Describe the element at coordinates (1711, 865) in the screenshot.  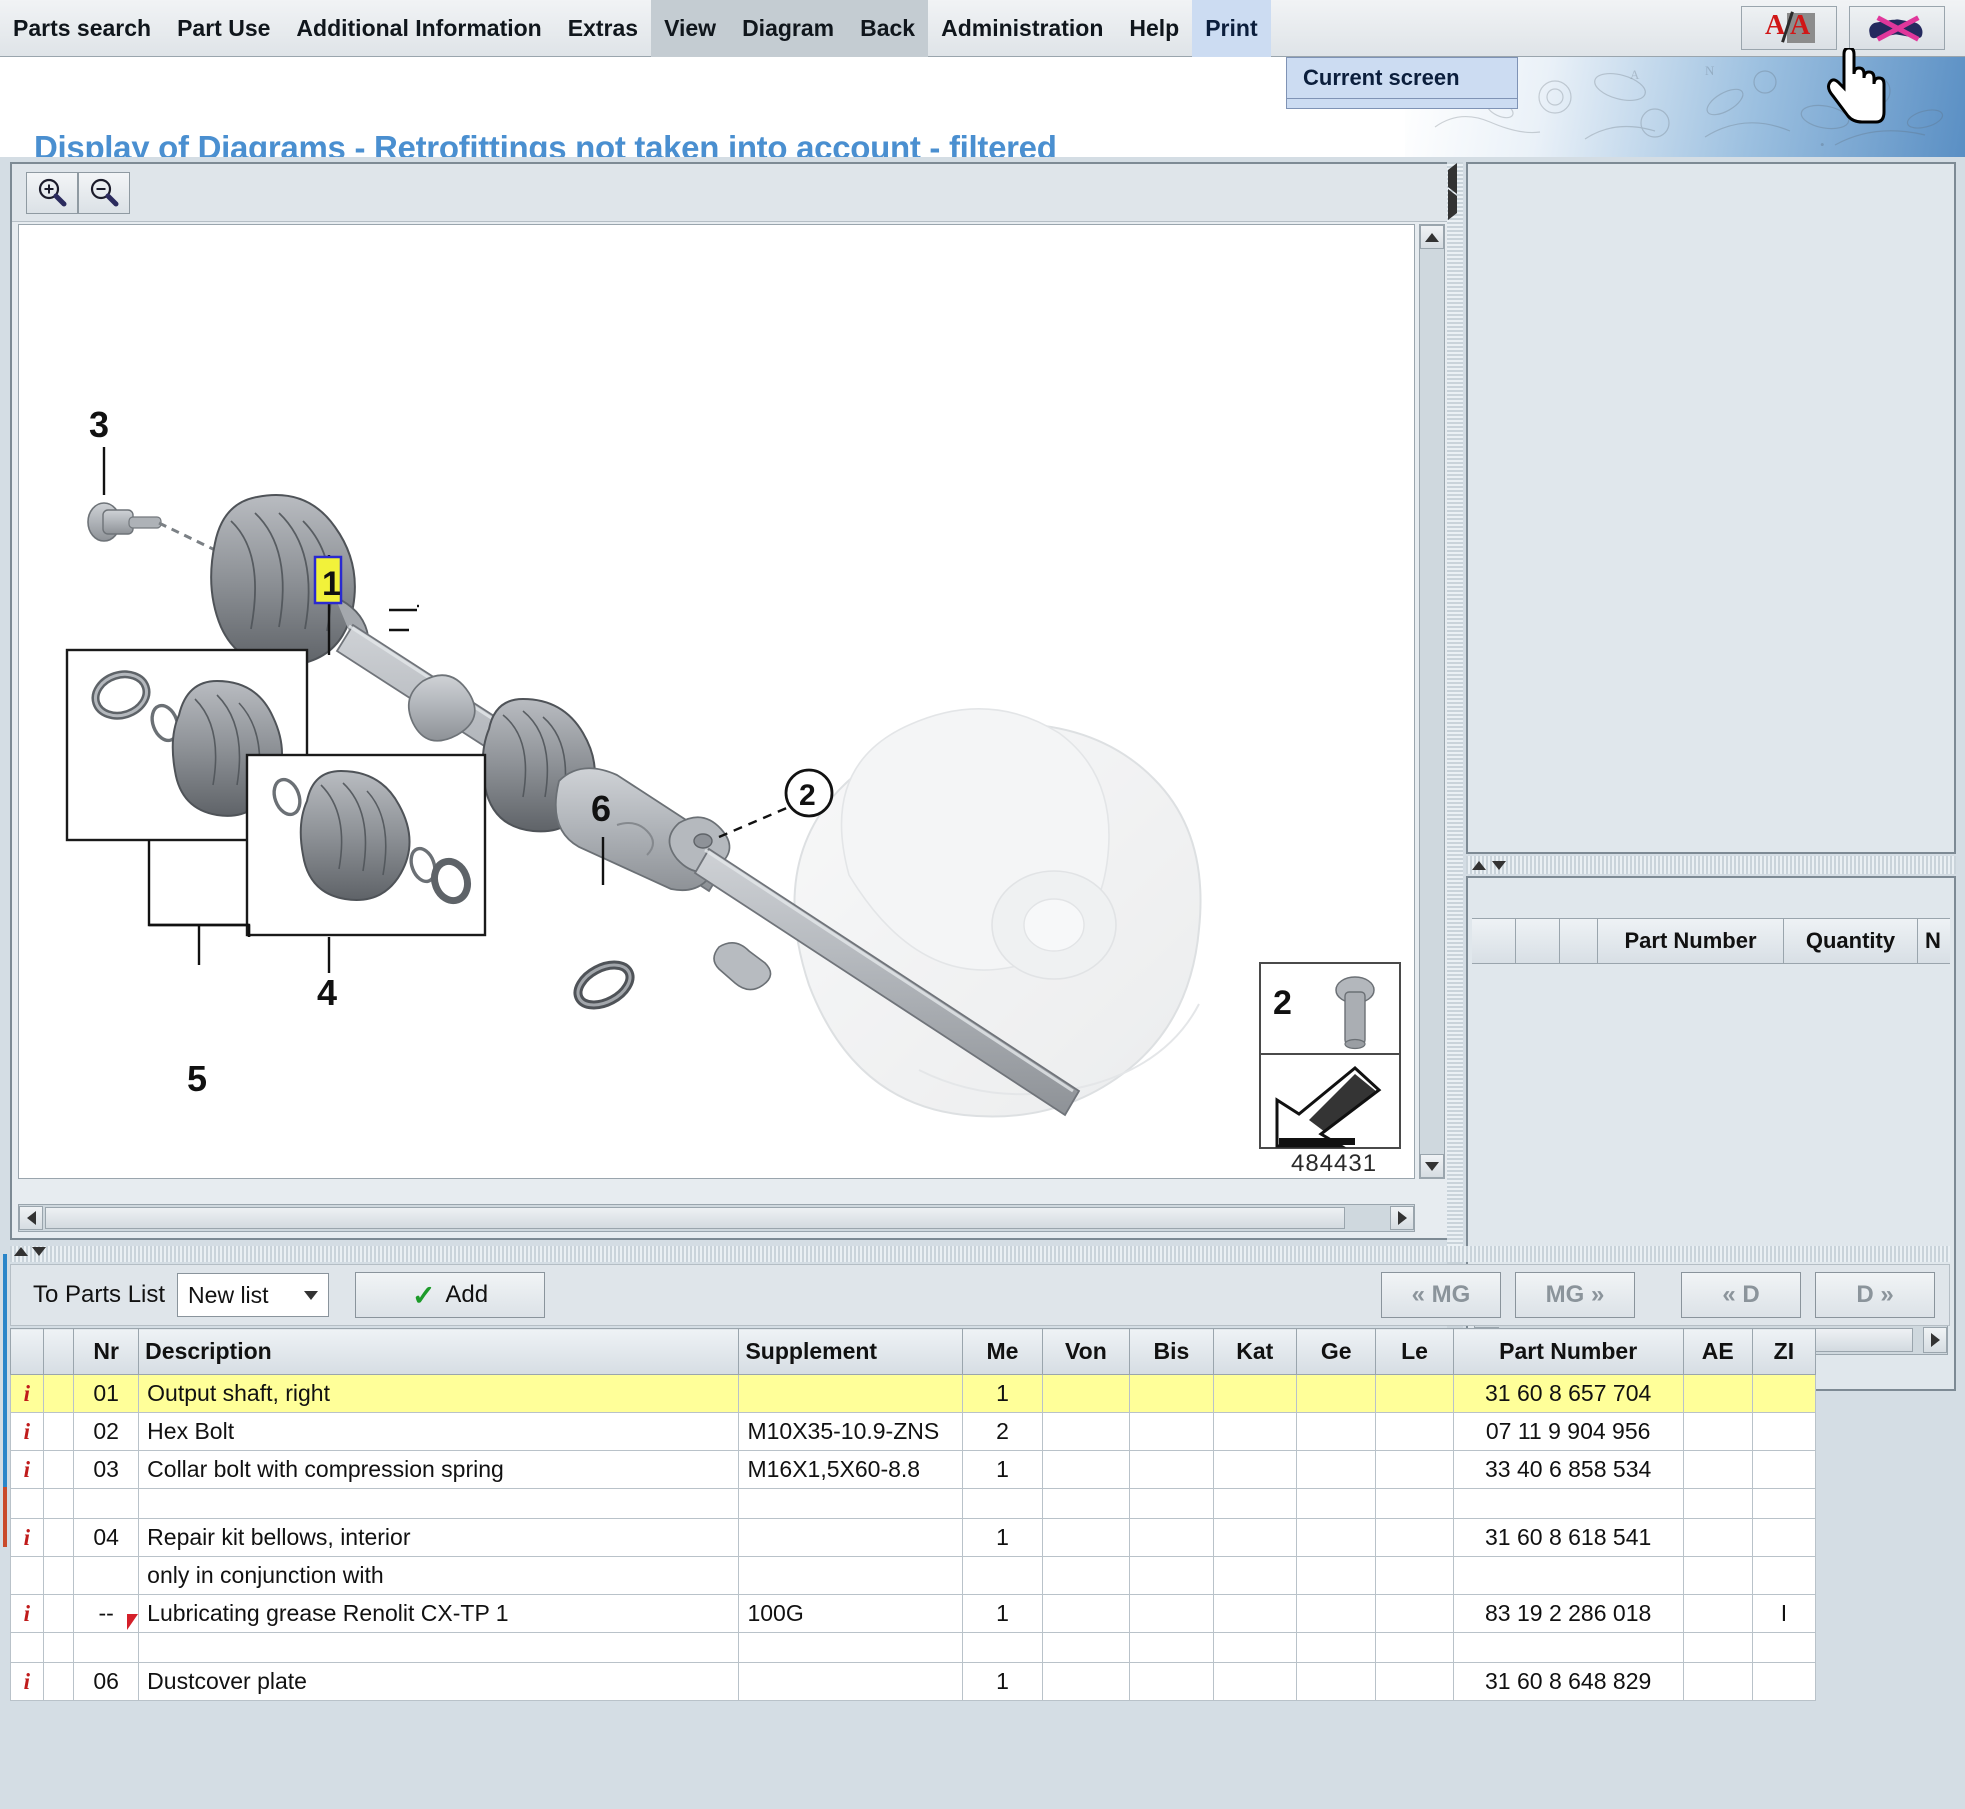
I see `right-panel-splitter` at that location.